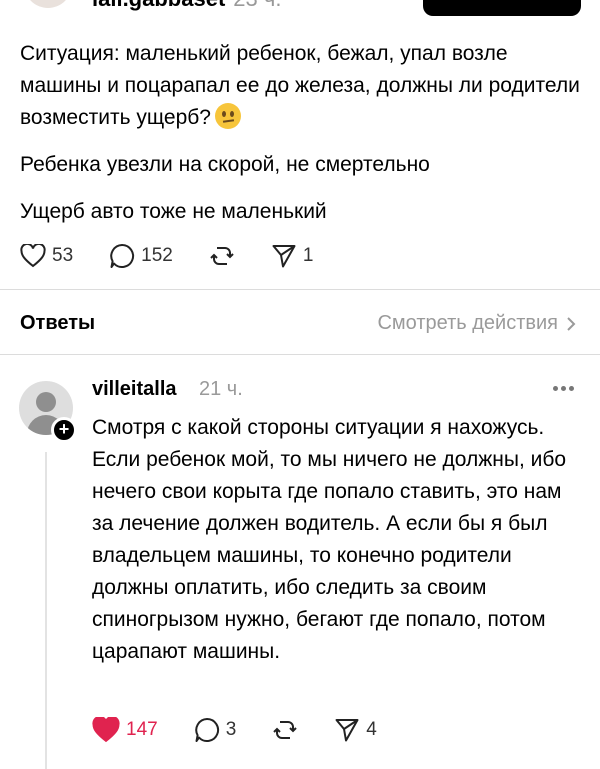 The image size is (600, 769). I want to click on post-paragraph-3: Ущерб авто тоже не маленький, so click(173, 211).